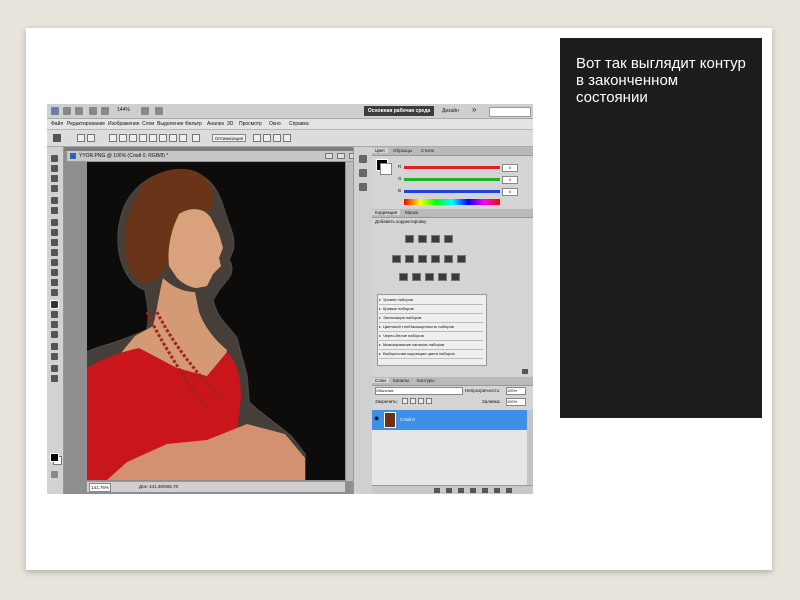  What do you see at coordinates (405, 401) in the screenshot?
I see `lock-transparent-icon` at bounding box center [405, 401].